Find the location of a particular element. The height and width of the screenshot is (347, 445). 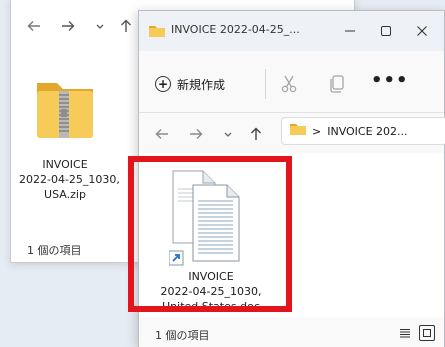

front-item-count: 1 個の項目 is located at coordinates (182, 335).